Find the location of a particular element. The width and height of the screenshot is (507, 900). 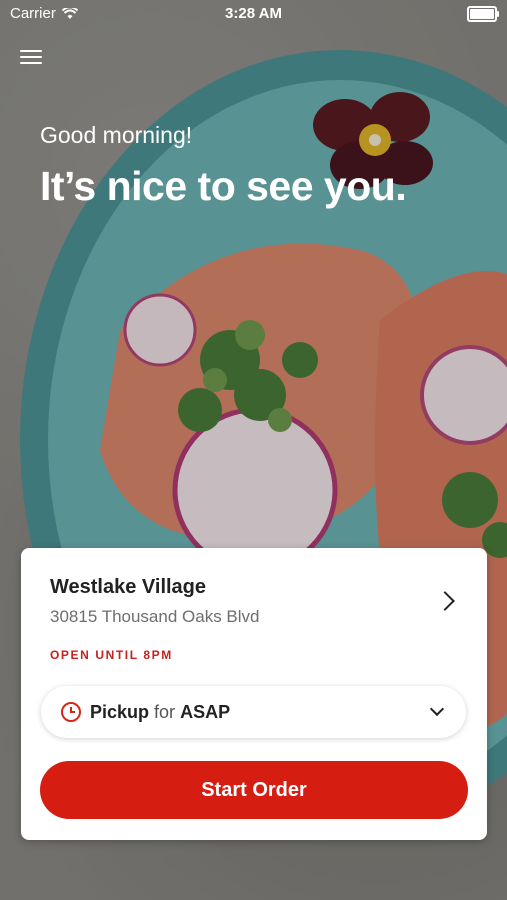

clock-icon is located at coordinates (71, 712).